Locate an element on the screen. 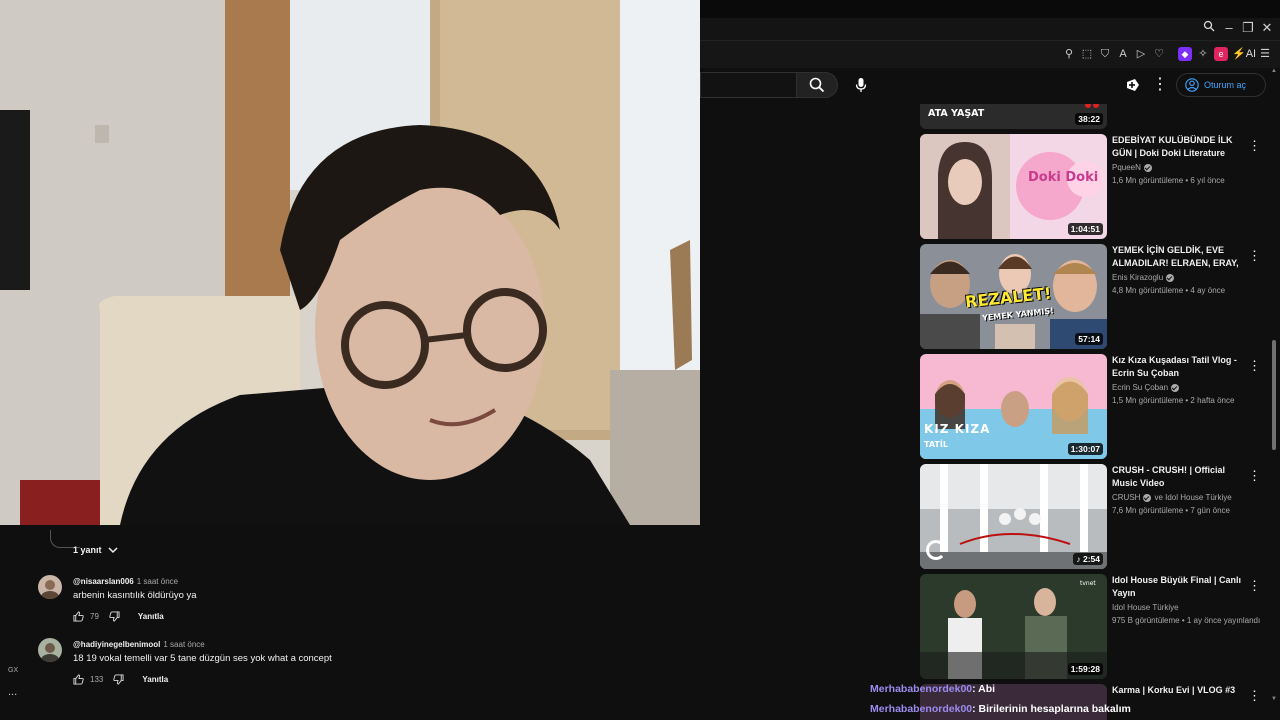  video-thumbnail: ♪ 2:54 is located at coordinates (1013, 516).